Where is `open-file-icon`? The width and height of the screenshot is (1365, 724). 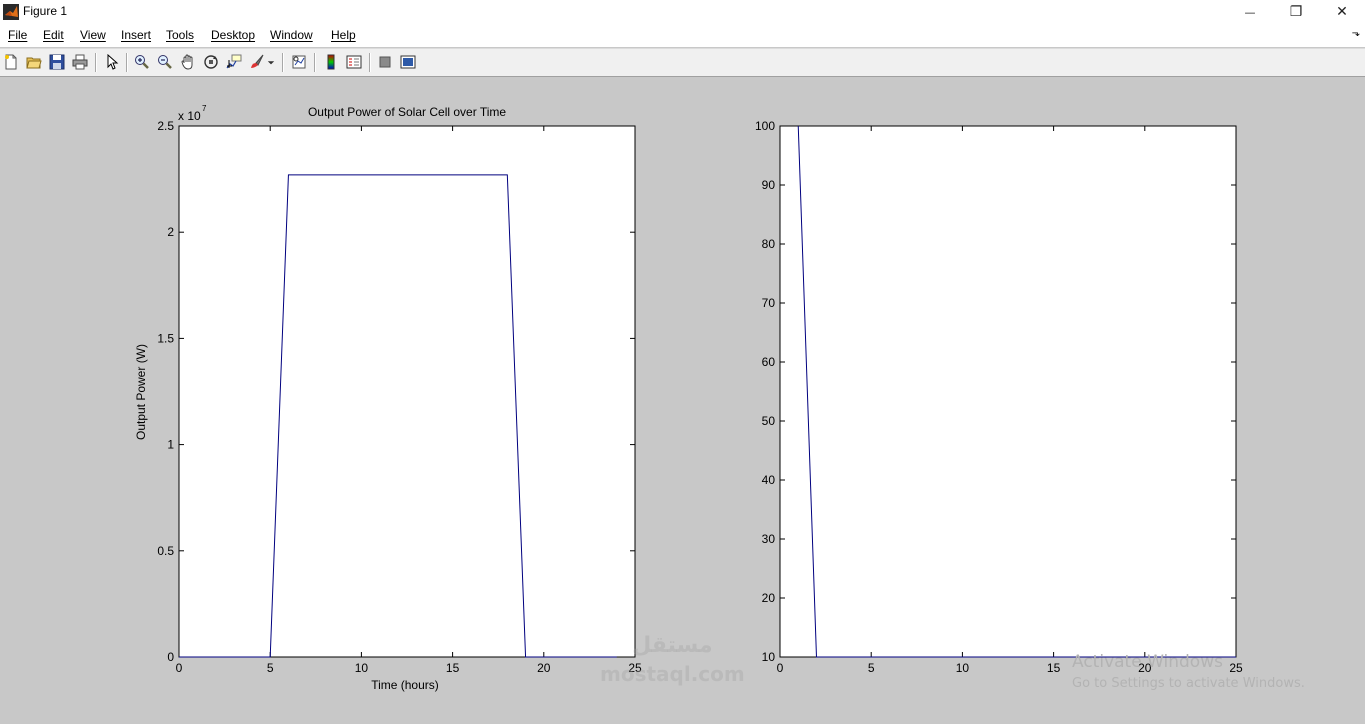 open-file-icon is located at coordinates (34, 63).